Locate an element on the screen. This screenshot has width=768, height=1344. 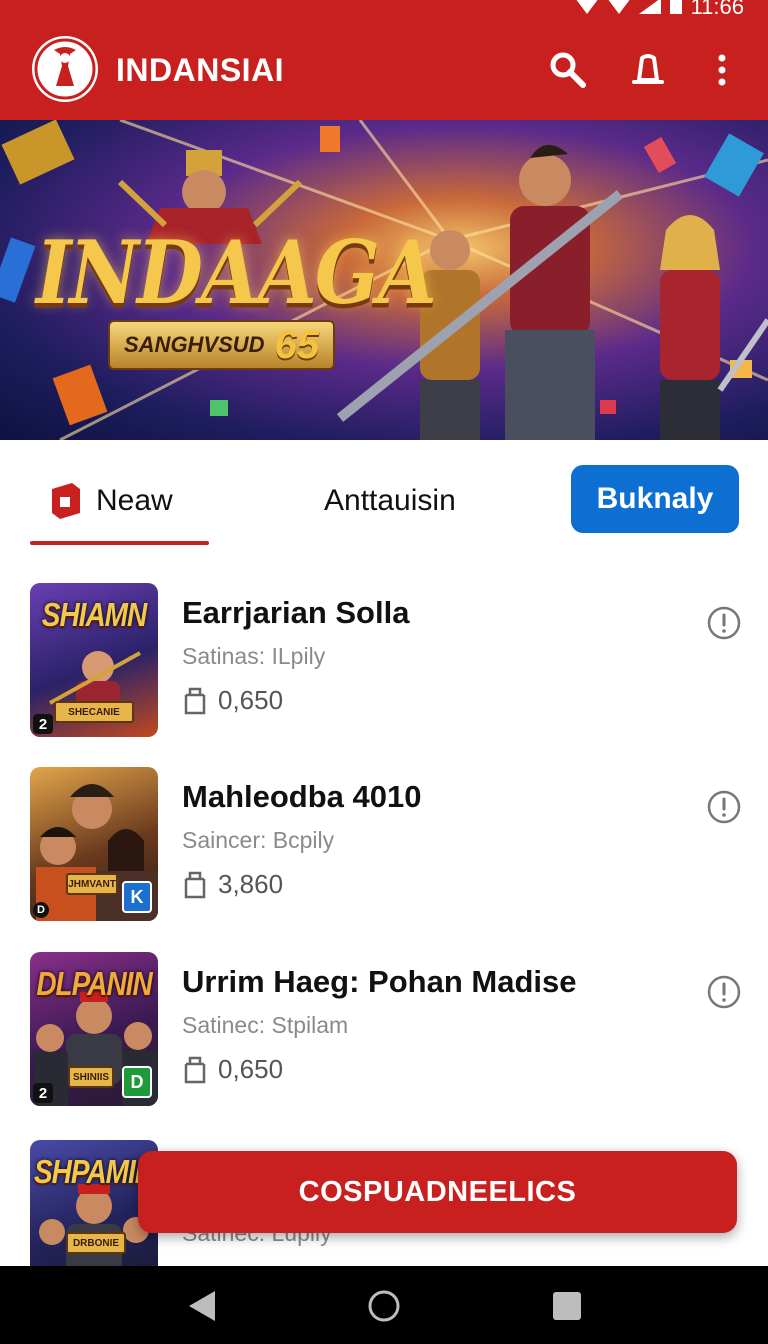
system-nav-bar is located at coordinates (384, 1305).